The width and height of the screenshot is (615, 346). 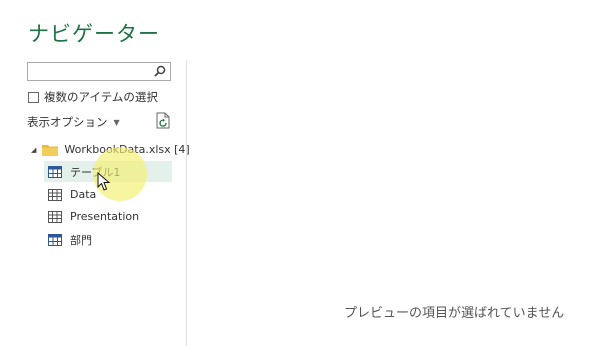 What do you see at coordinates (101, 97) in the screenshot?
I see `multi-select-label: 複数のアイテムの選択` at bounding box center [101, 97].